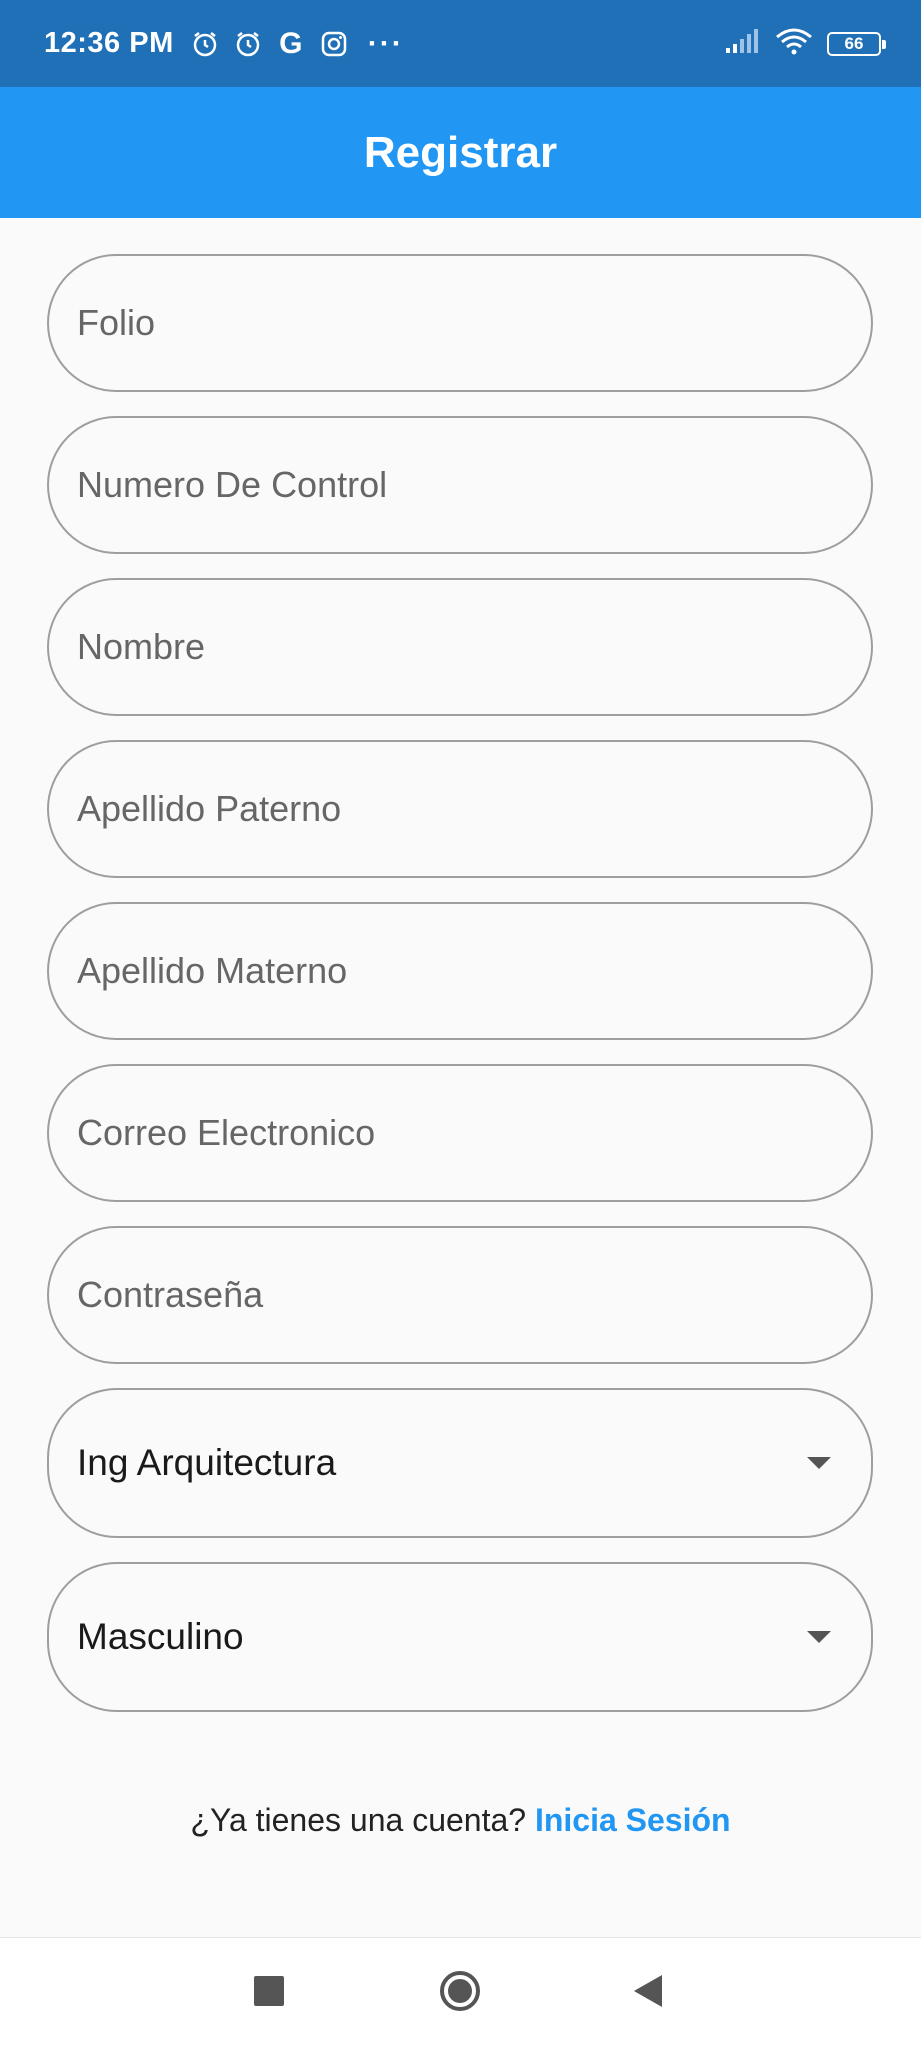 The width and height of the screenshot is (921, 2048). I want to click on email-field: Correo Electronico, so click(460, 1133).